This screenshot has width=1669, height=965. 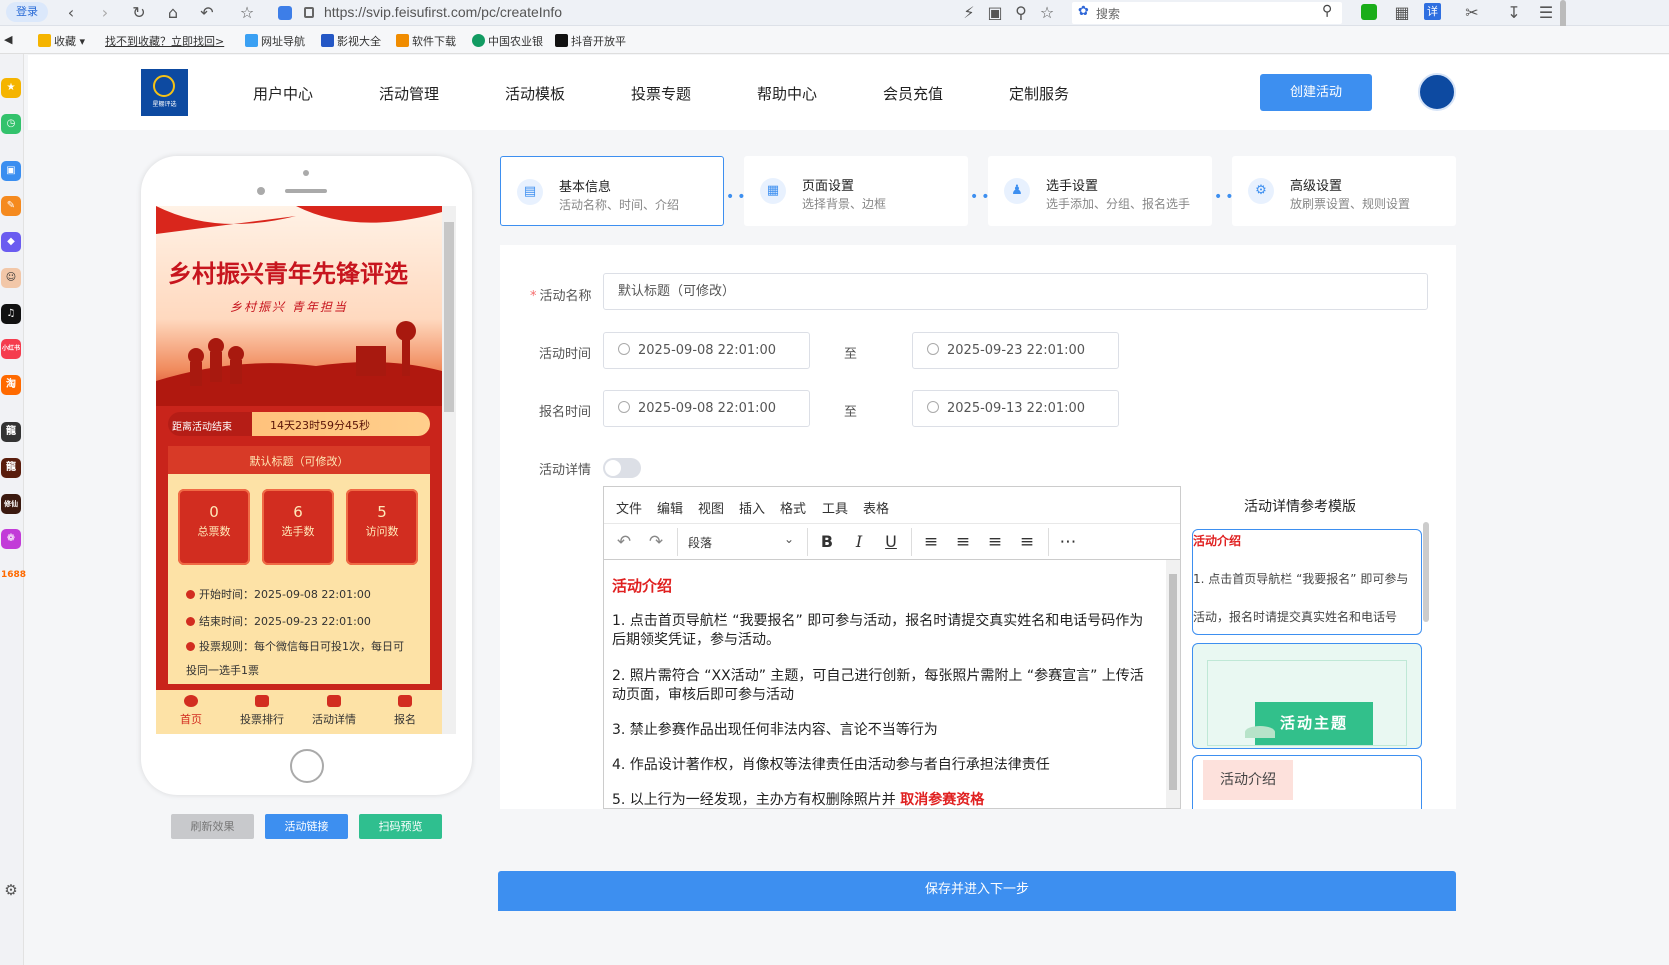 What do you see at coordinates (891, 541) in the screenshot?
I see `underline-icon: U` at bounding box center [891, 541].